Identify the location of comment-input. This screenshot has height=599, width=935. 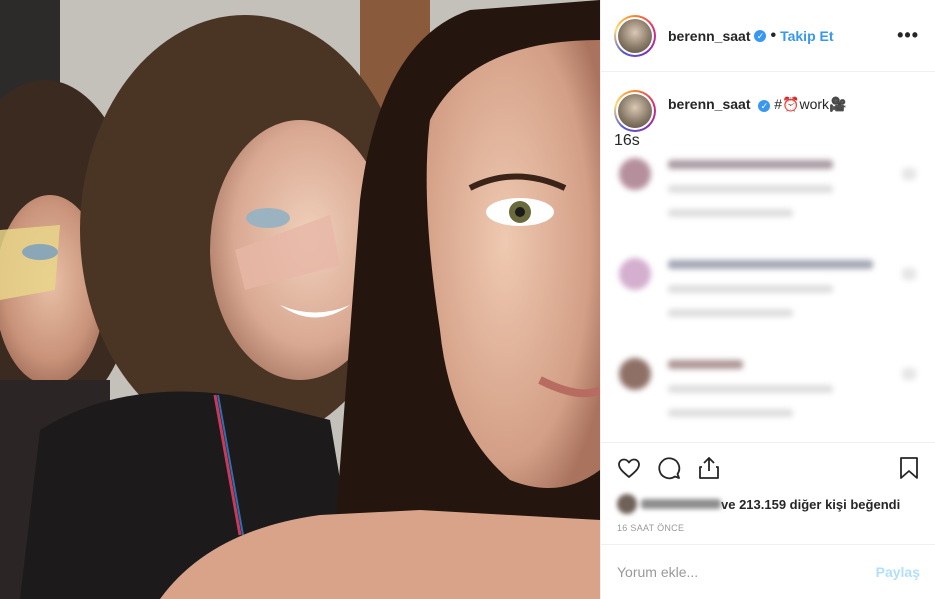
(746, 572).